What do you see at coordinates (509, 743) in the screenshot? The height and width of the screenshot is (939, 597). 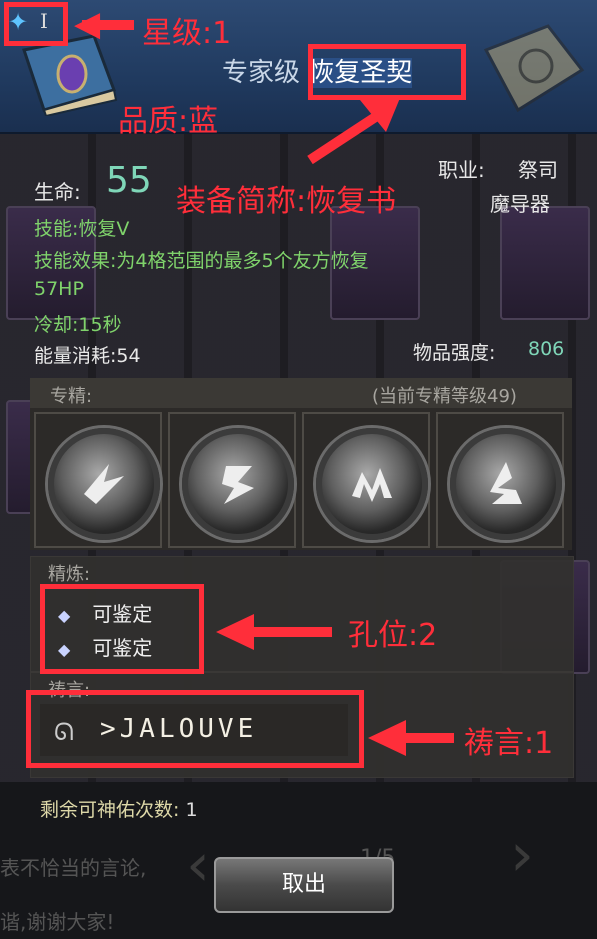 I see `annotation-prayer: 祷言:1` at bounding box center [509, 743].